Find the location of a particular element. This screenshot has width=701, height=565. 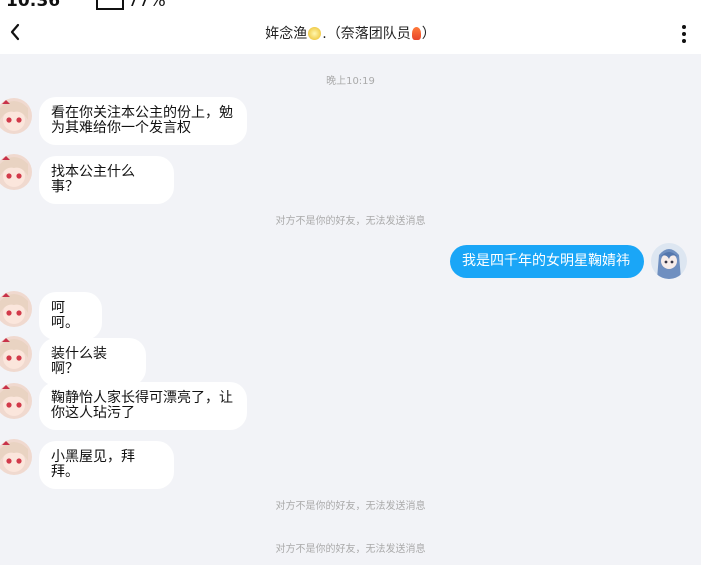

message-text: 呵呵。 is located at coordinates (65, 315).